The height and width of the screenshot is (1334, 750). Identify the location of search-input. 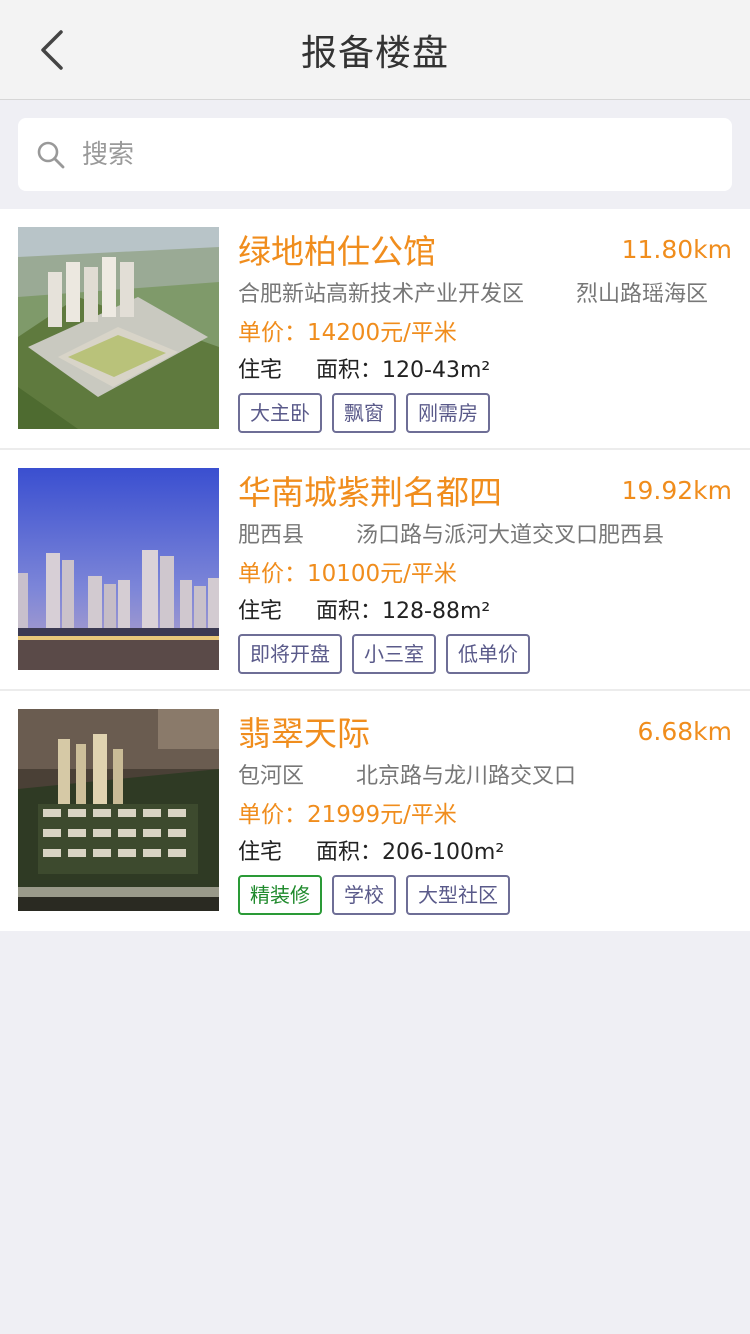
(382, 154).